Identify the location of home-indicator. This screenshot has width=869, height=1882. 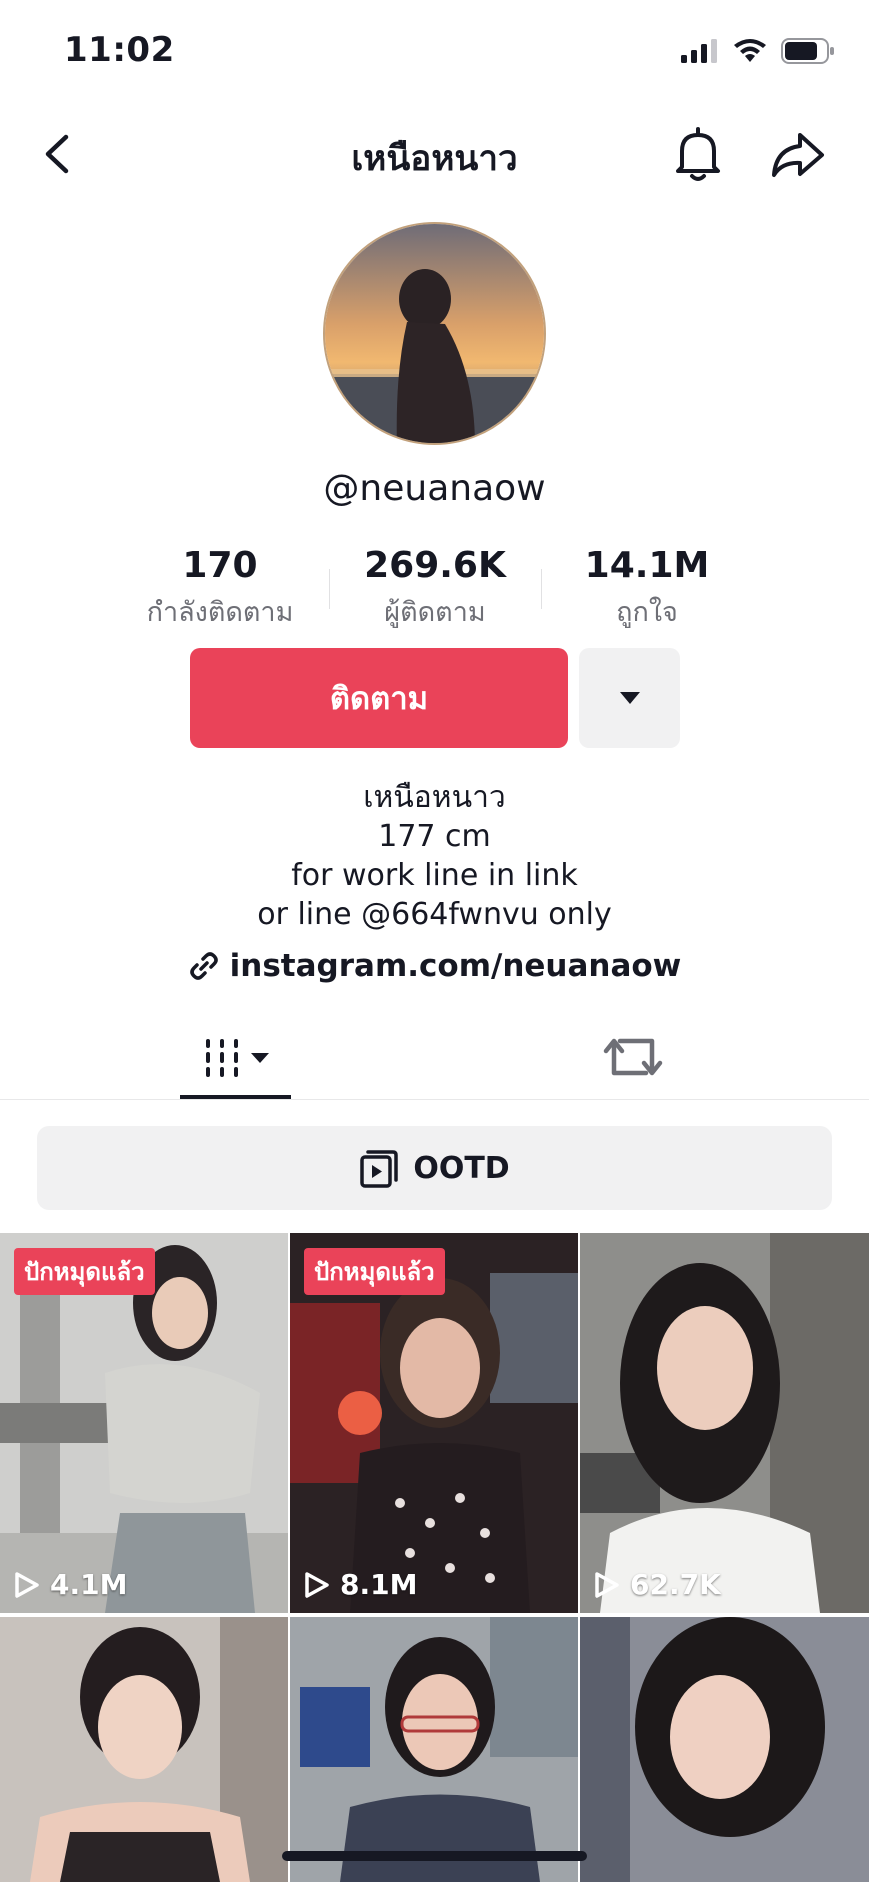
(434, 1856).